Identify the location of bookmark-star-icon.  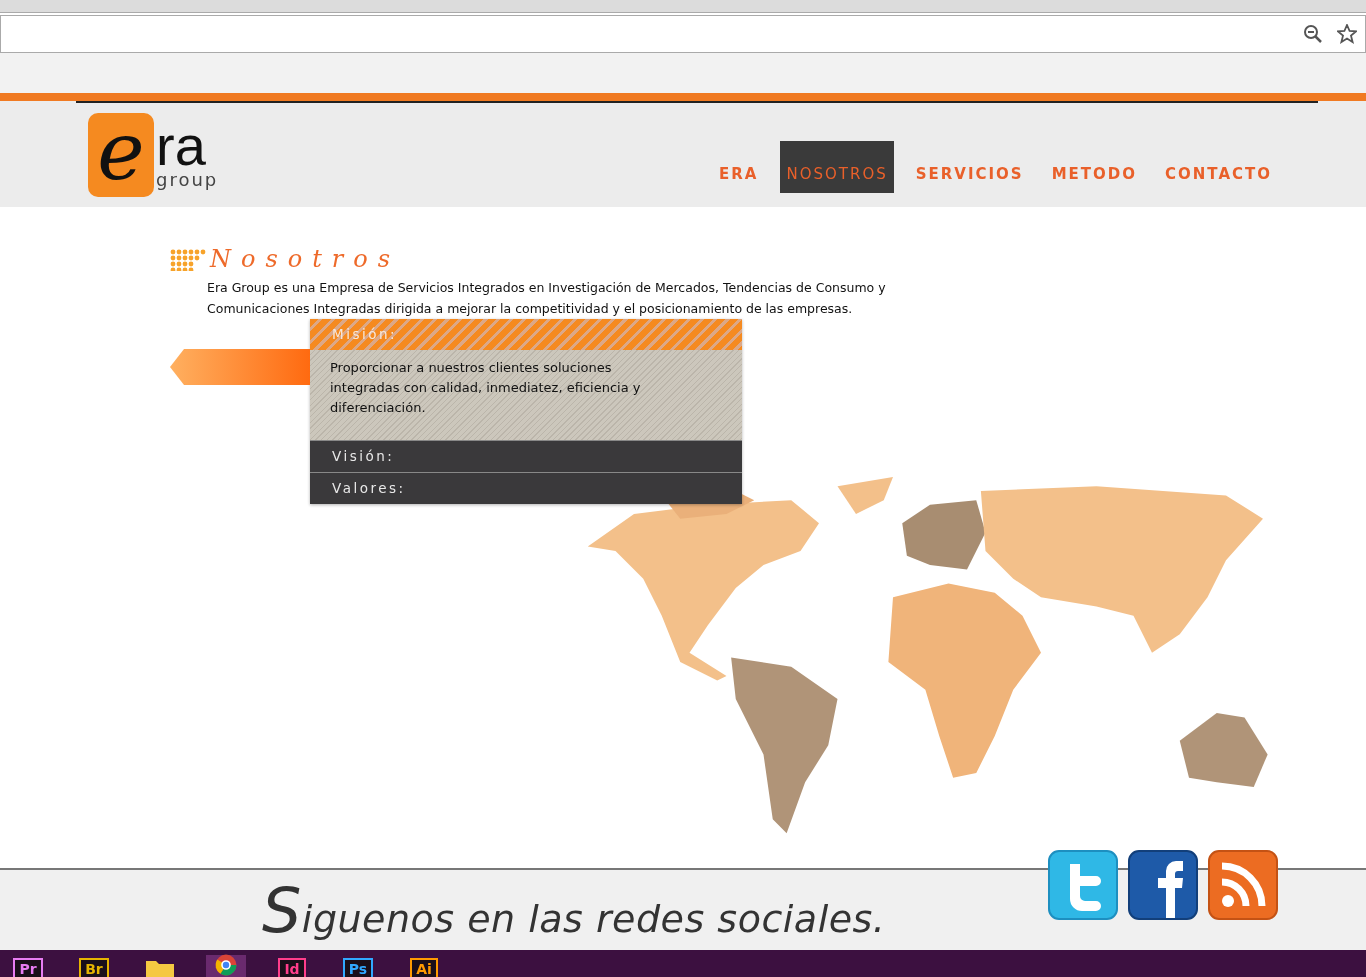
(1347, 34).